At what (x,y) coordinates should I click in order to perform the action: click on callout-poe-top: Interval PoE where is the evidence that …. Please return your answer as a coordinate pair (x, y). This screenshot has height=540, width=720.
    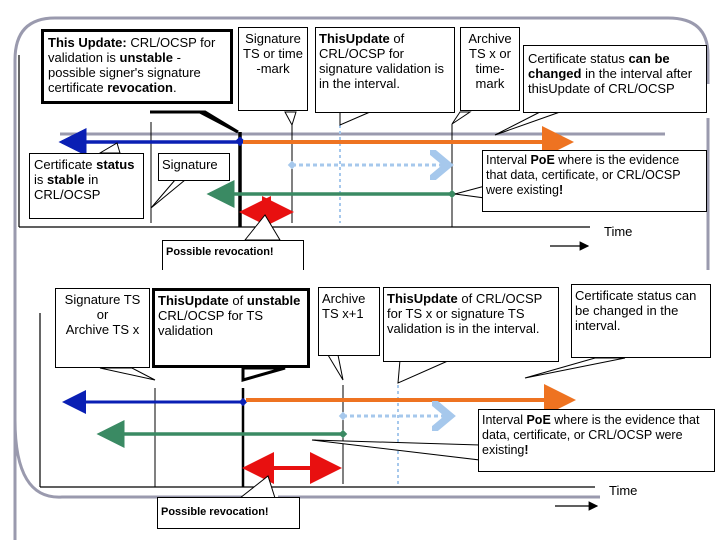
    Looking at the image, I should click on (594, 181).